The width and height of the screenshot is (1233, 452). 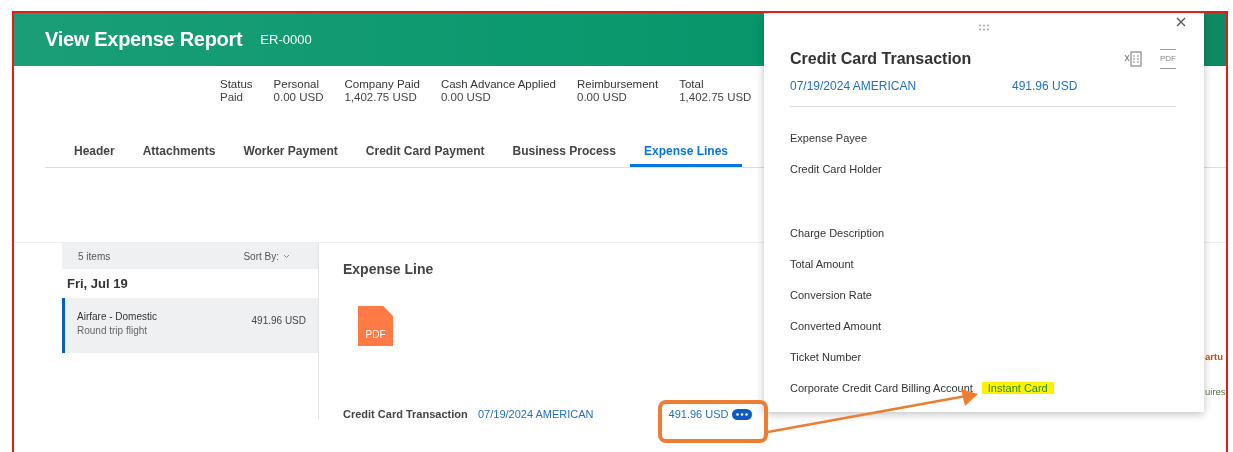 What do you see at coordinates (881, 387) in the screenshot?
I see `field-label: Corporate Credit Card Billing Account` at bounding box center [881, 387].